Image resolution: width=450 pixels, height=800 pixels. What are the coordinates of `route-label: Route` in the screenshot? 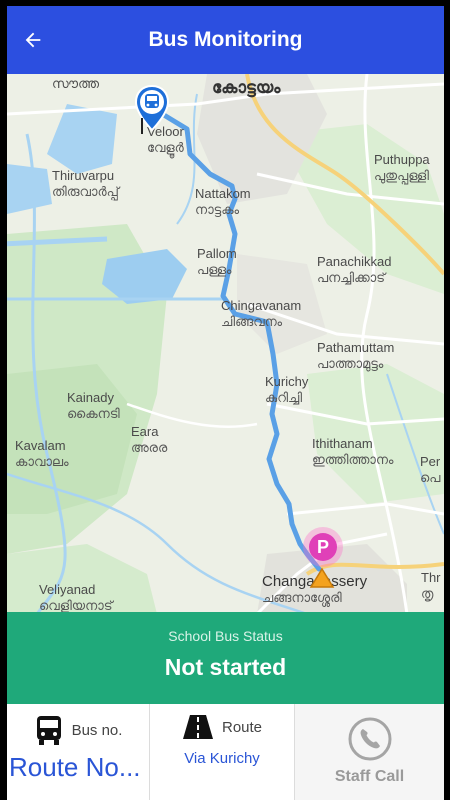 It's located at (242, 727).